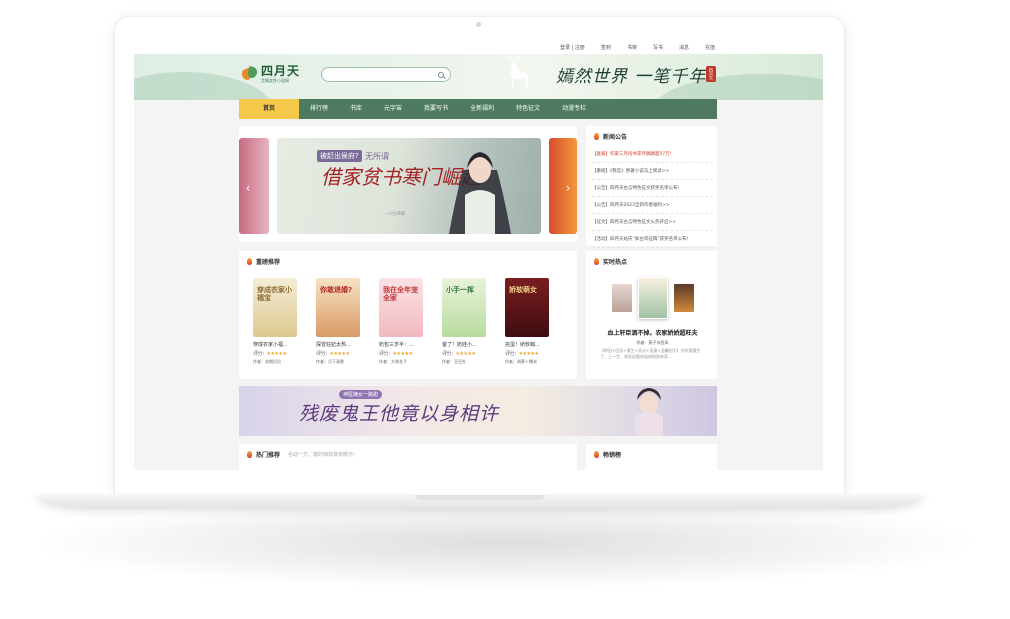 Image resolution: width=1010 pixels, height=619 pixels. Describe the element at coordinates (607, 454) in the screenshot. I see `bestseller-title: 畅销榜` at that location.